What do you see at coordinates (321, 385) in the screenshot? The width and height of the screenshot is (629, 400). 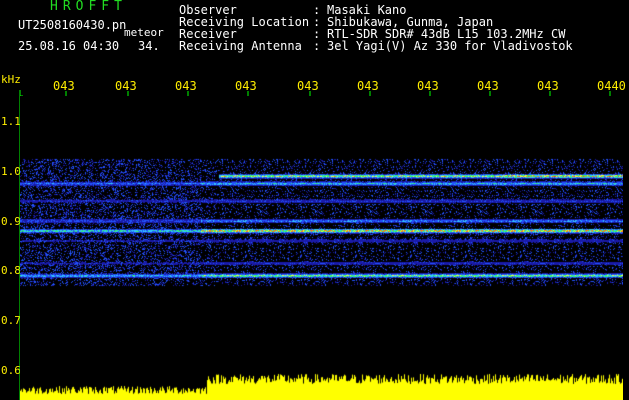 I see `amplitude-strip` at bounding box center [321, 385].